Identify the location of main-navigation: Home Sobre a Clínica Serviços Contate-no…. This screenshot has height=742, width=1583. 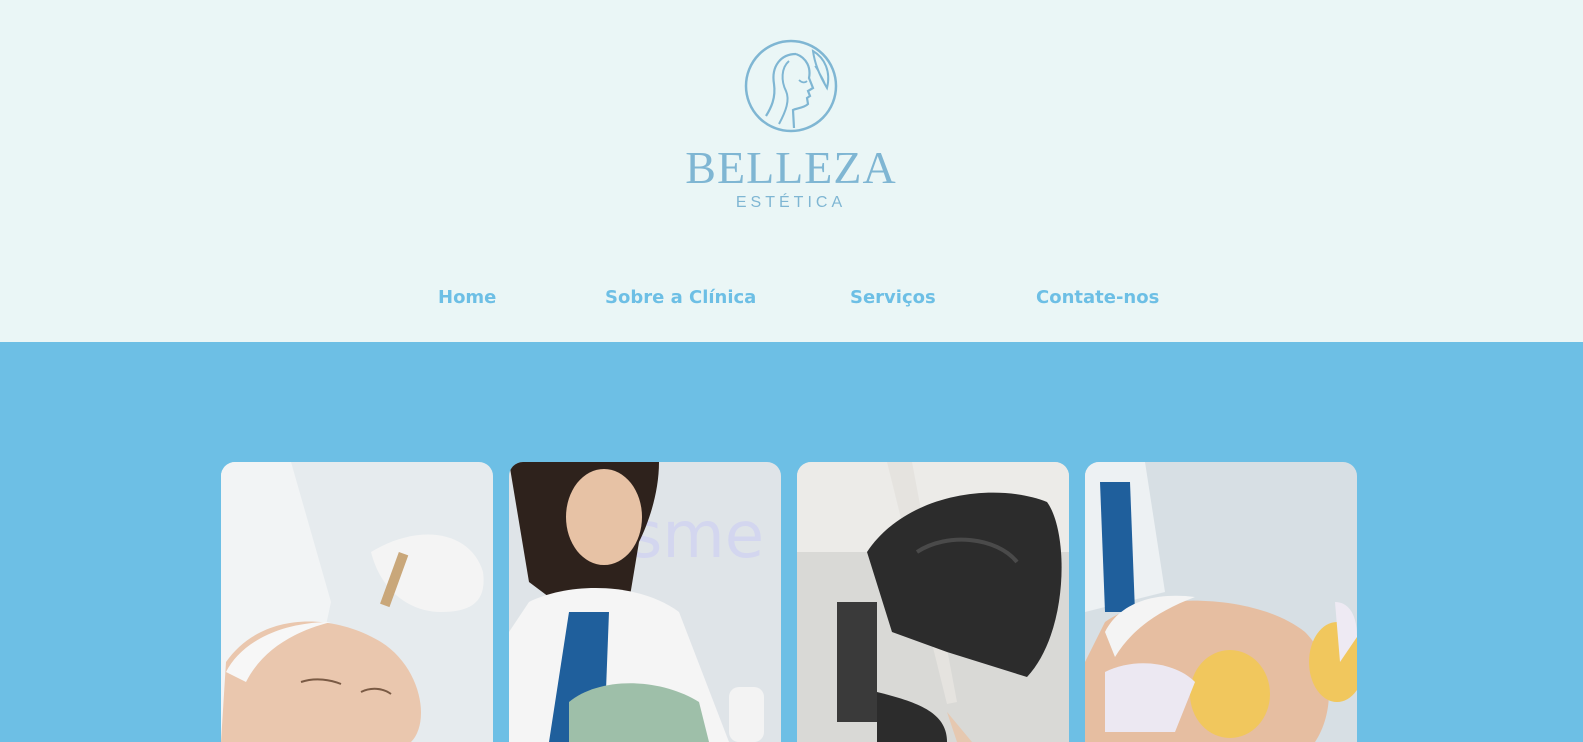
(791, 302).